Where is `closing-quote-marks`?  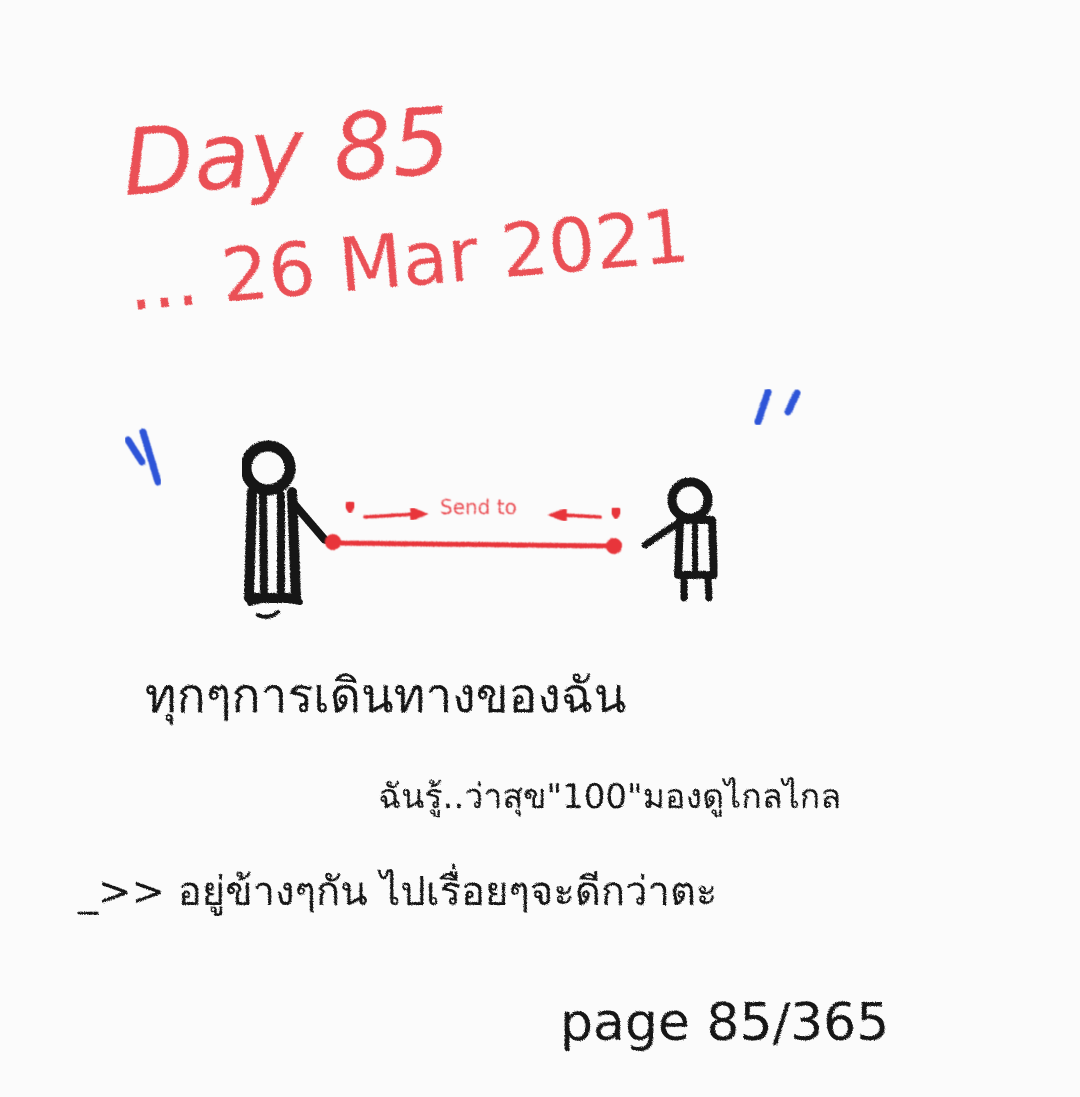 closing-quote-marks is located at coordinates (777, 407).